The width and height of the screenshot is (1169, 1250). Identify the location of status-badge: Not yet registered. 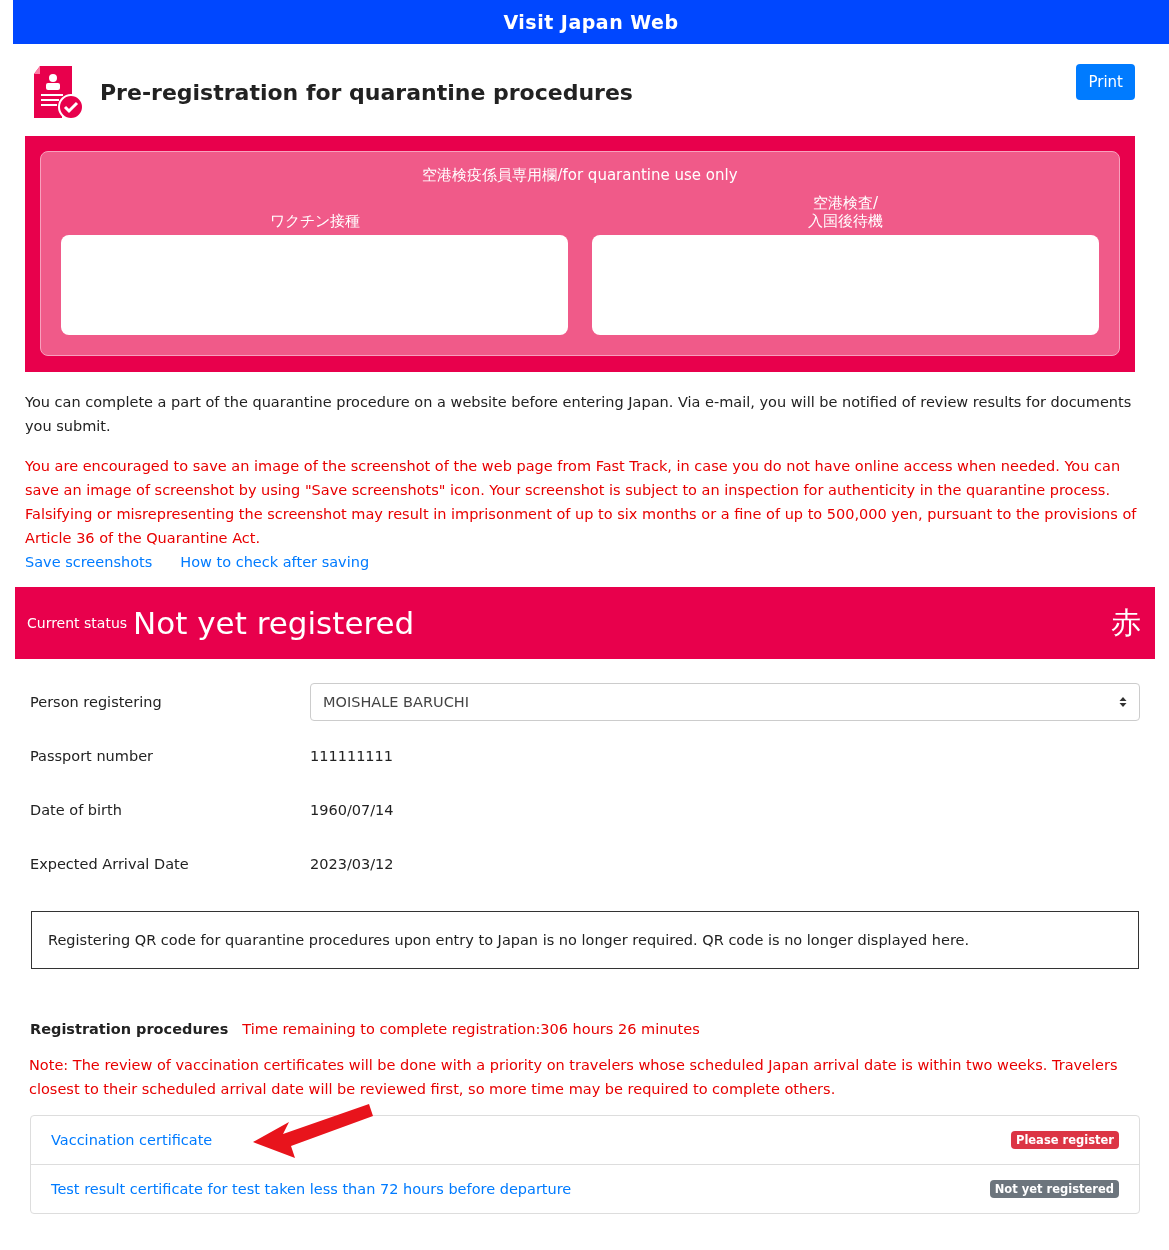
(1054, 1189).